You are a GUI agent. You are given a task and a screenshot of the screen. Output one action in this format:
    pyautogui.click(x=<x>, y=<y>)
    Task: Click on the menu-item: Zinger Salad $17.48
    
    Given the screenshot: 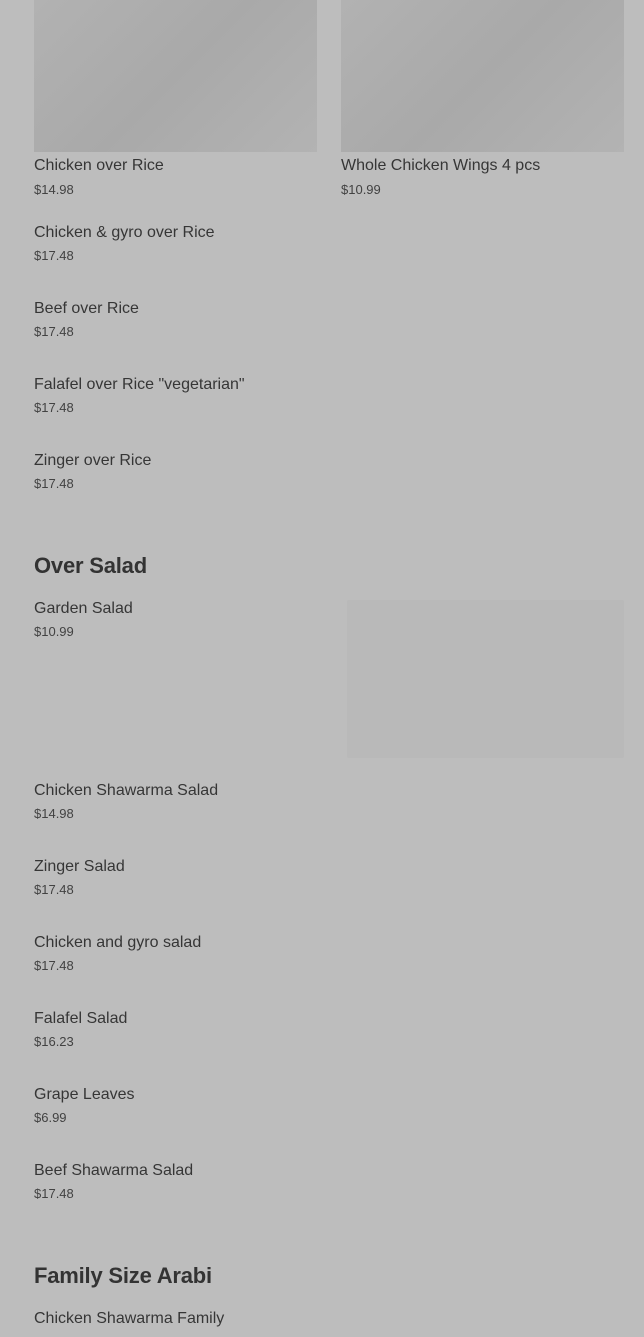 What is the action you would take?
    pyautogui.click(x=79, y=877)
    